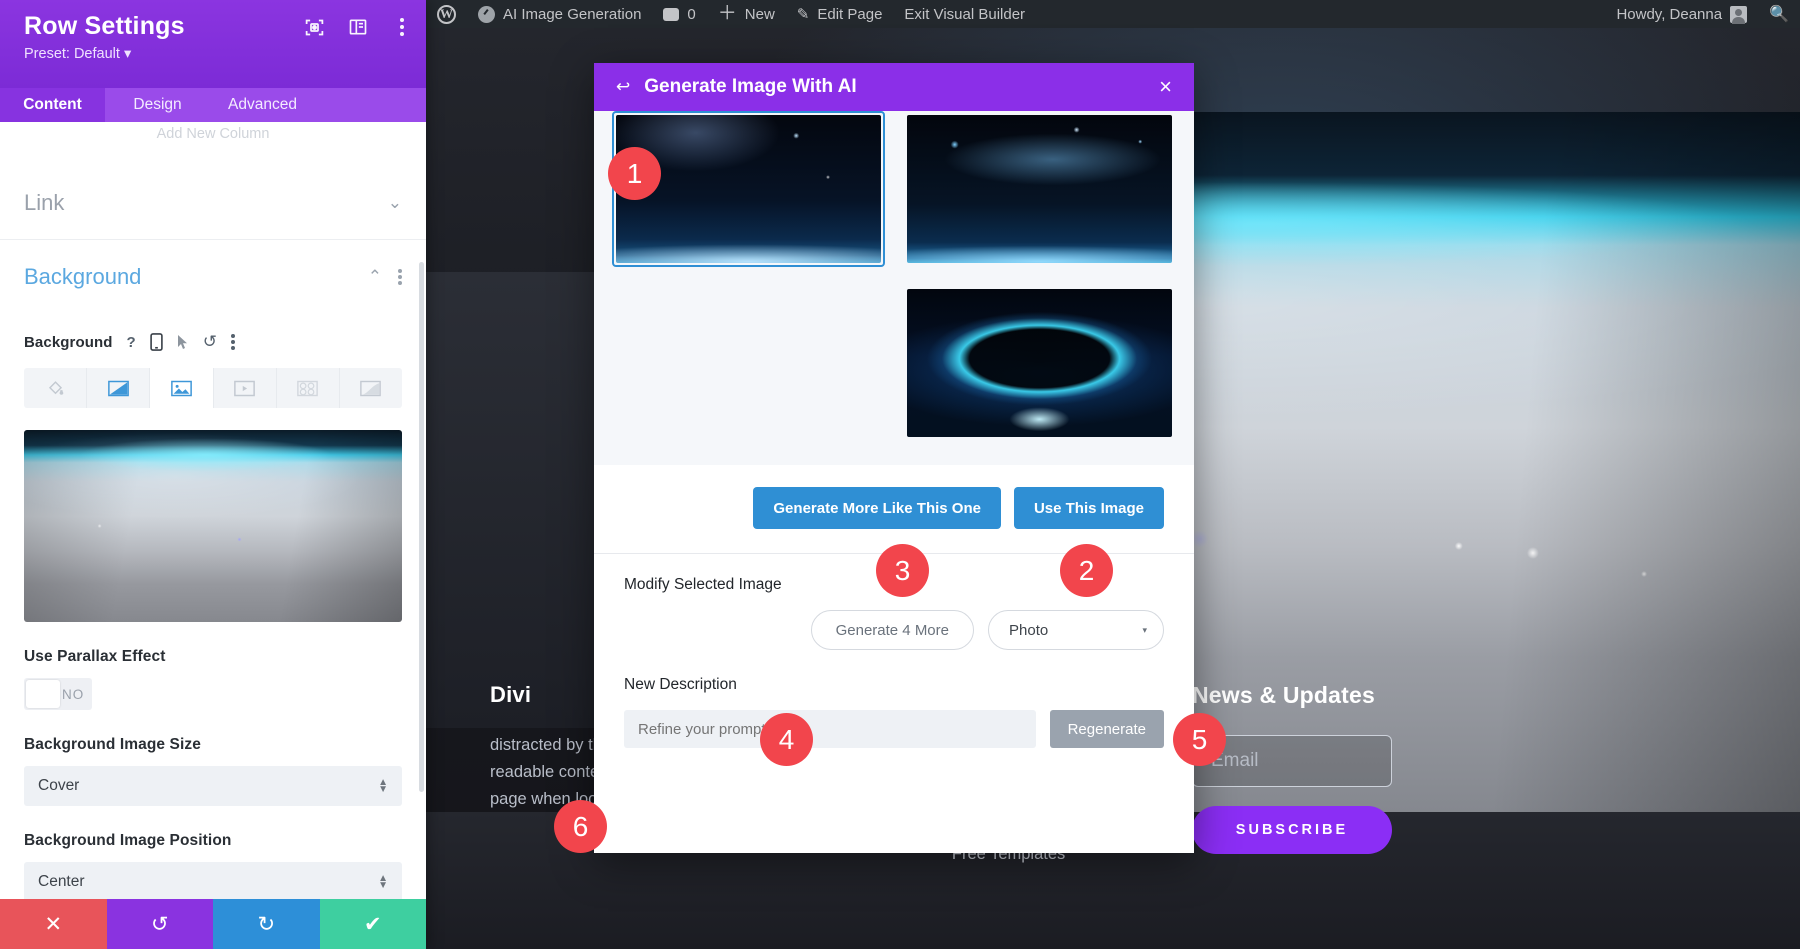  I want to click on adminbar-my-account: Howdy, Deanna, so click(1681, 14).